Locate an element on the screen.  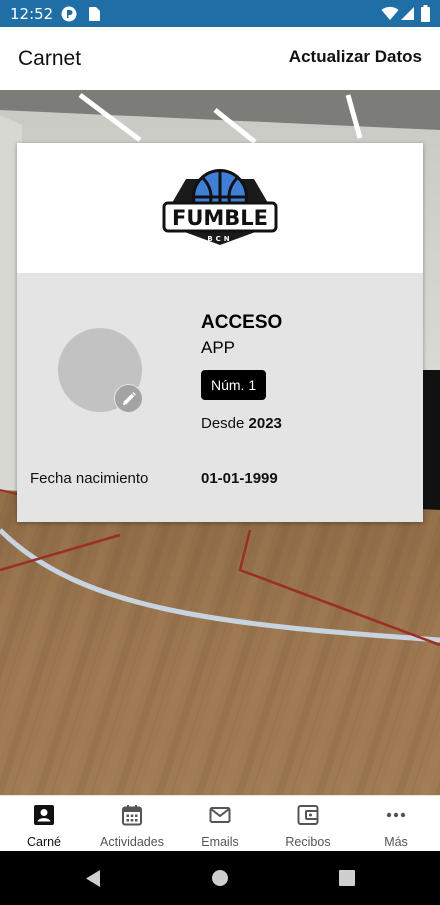
wifi-icon is located at coordinates (390, 13).